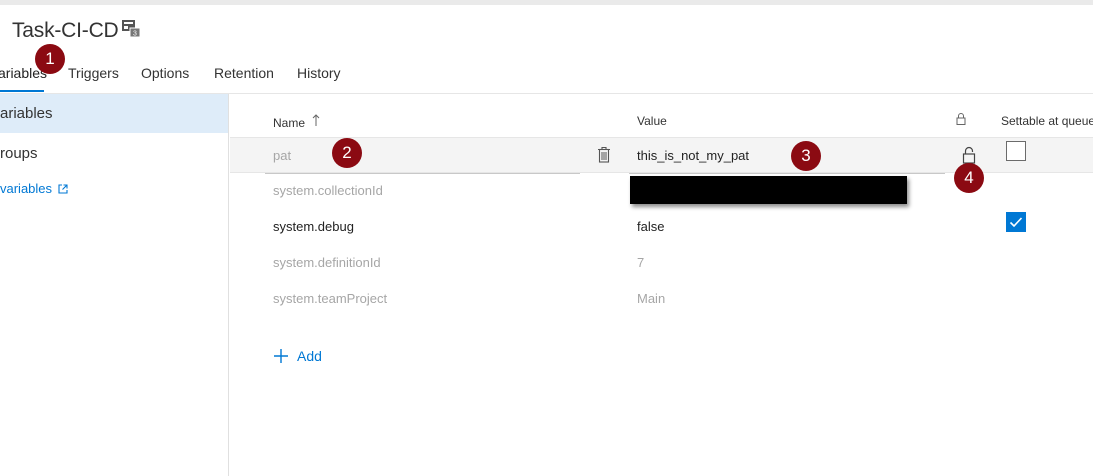 This screenshot has height=476, width=1093. What do you see at coordinates (93, 73) in the screenshot?
I see `tab-triggers: Triggers` at bounding box center [93, 73].